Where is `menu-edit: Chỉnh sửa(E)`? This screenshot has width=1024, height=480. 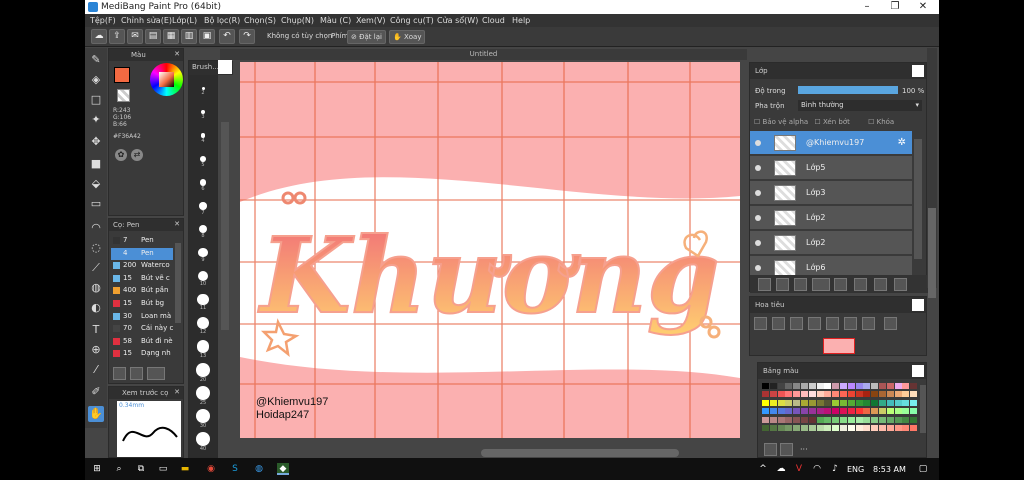 menu-edit: Chỉnh sửa(E) is located at coordinates (146, 20).